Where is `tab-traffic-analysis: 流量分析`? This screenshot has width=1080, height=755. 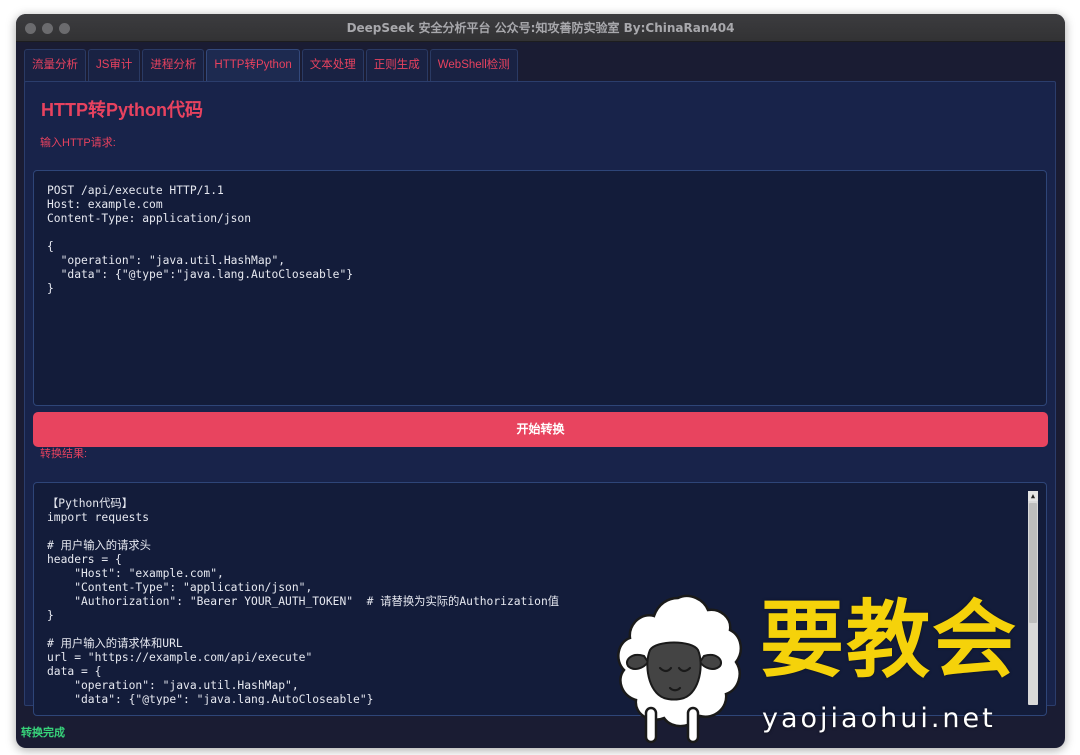
tab-traffic-analysis: 流量分析 is located at coordinates (55, 65).